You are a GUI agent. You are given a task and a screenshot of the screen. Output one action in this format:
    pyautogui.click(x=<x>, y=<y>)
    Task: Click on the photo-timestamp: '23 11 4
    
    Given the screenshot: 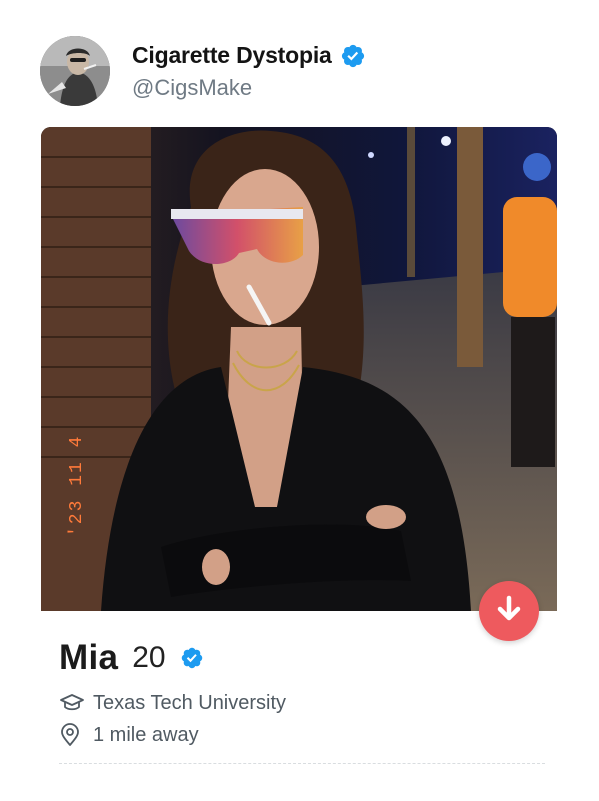 What is the action you would take?
    pyautogui.click(x=77, y=486)
    